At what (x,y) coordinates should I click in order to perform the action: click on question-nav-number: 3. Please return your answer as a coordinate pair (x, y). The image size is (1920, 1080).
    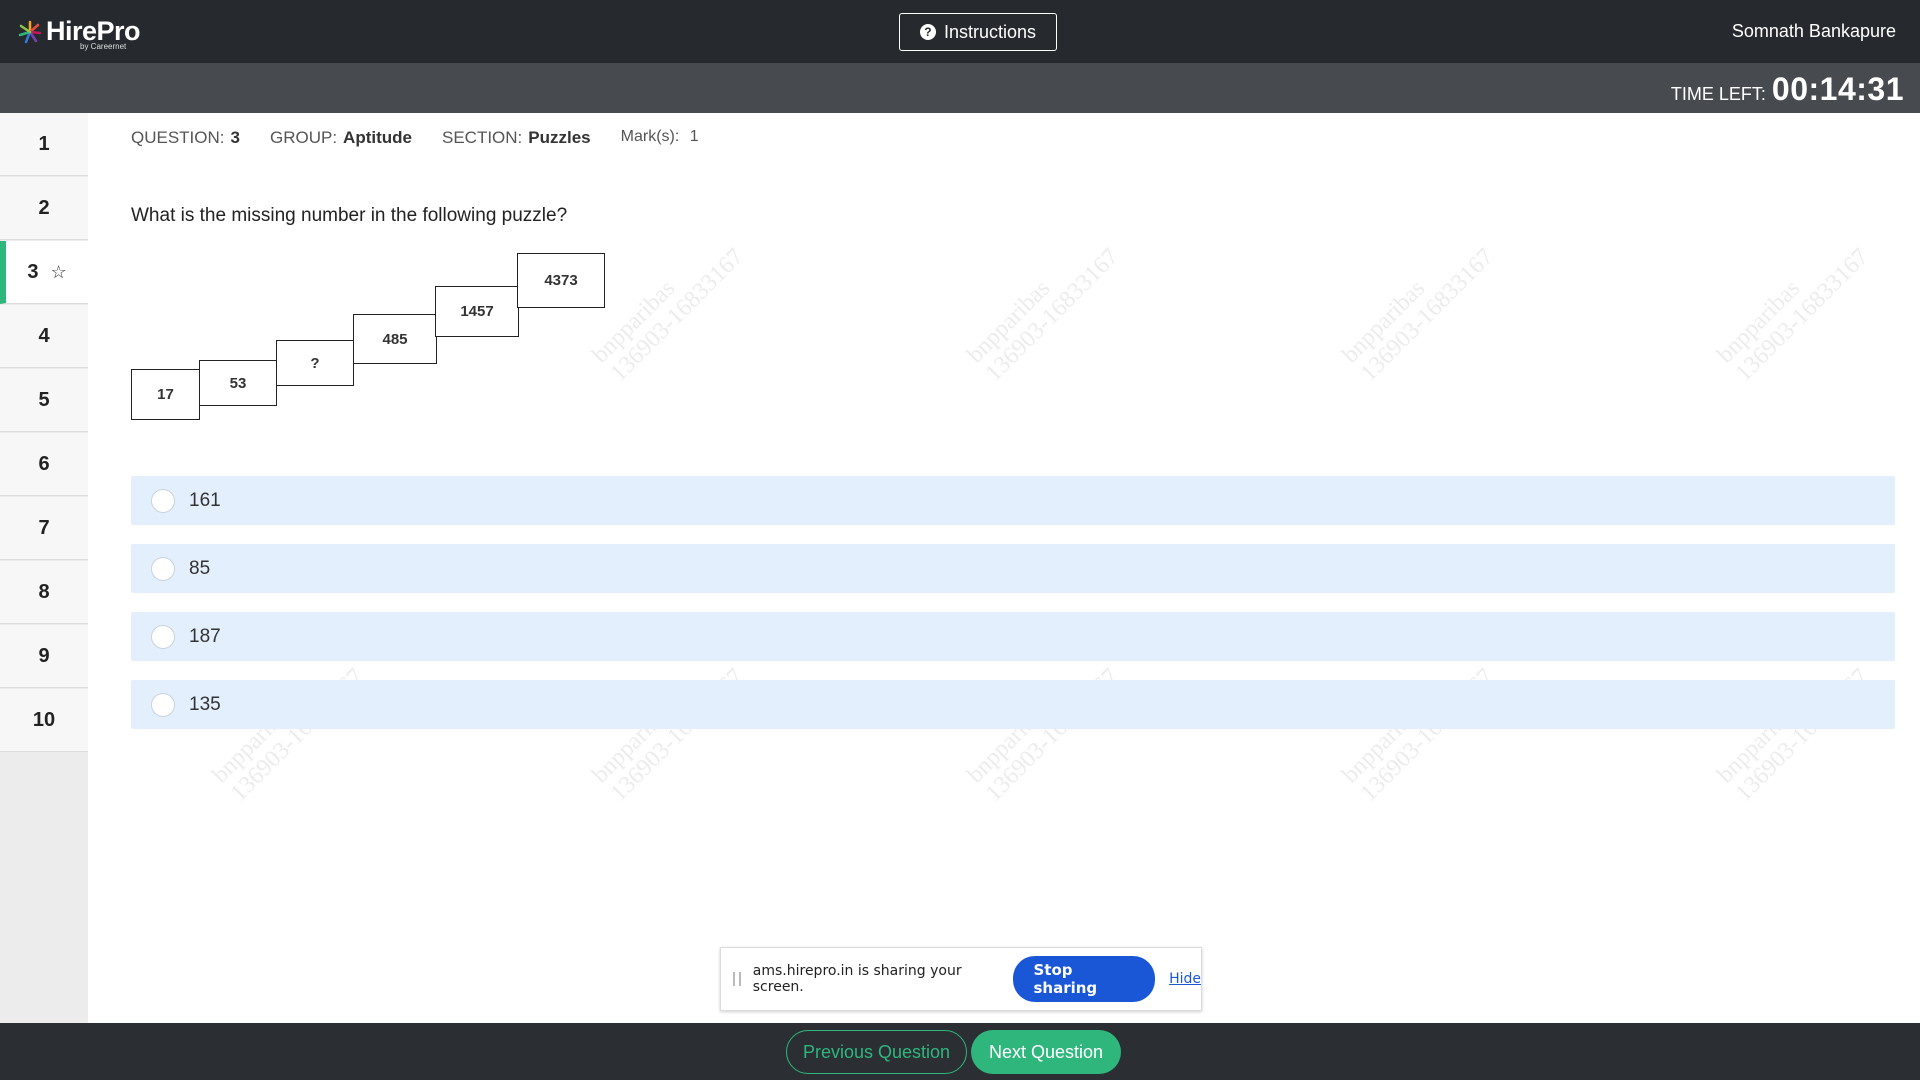
    Looking at the image, I should click on (33, 271).